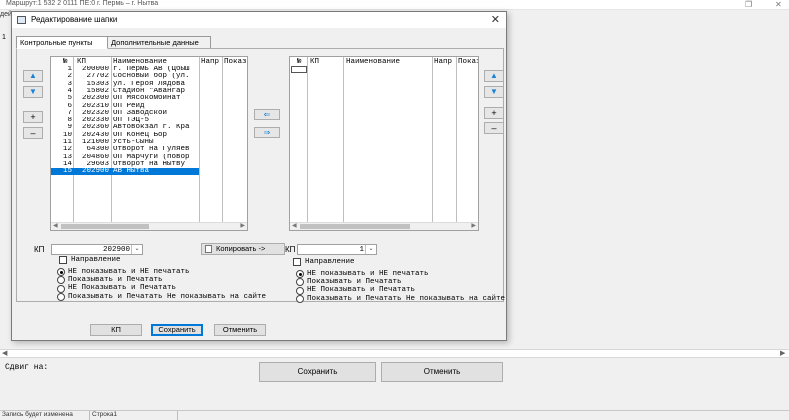  What do you see at coordinates (125, 106) in the screenshot?
I see `table-row: 6 202310 ОП Рейд` at bounding box center [125, 106].